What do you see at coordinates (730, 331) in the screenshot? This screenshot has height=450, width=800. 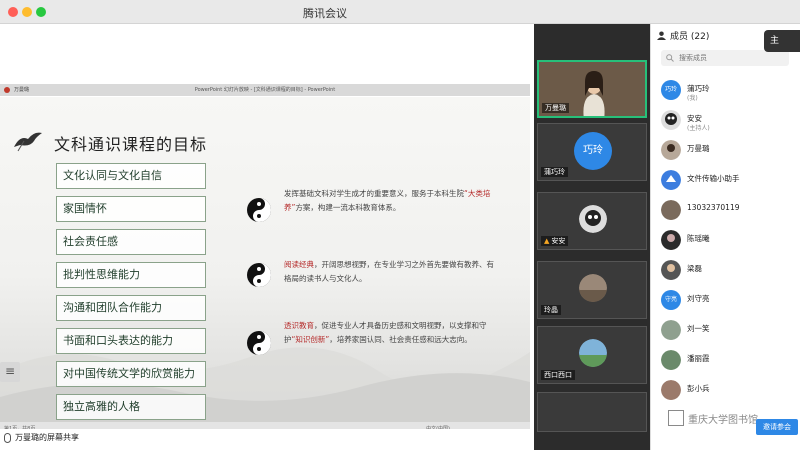 I see `member-item: 刘一笑` at bounding box center [730, 331].